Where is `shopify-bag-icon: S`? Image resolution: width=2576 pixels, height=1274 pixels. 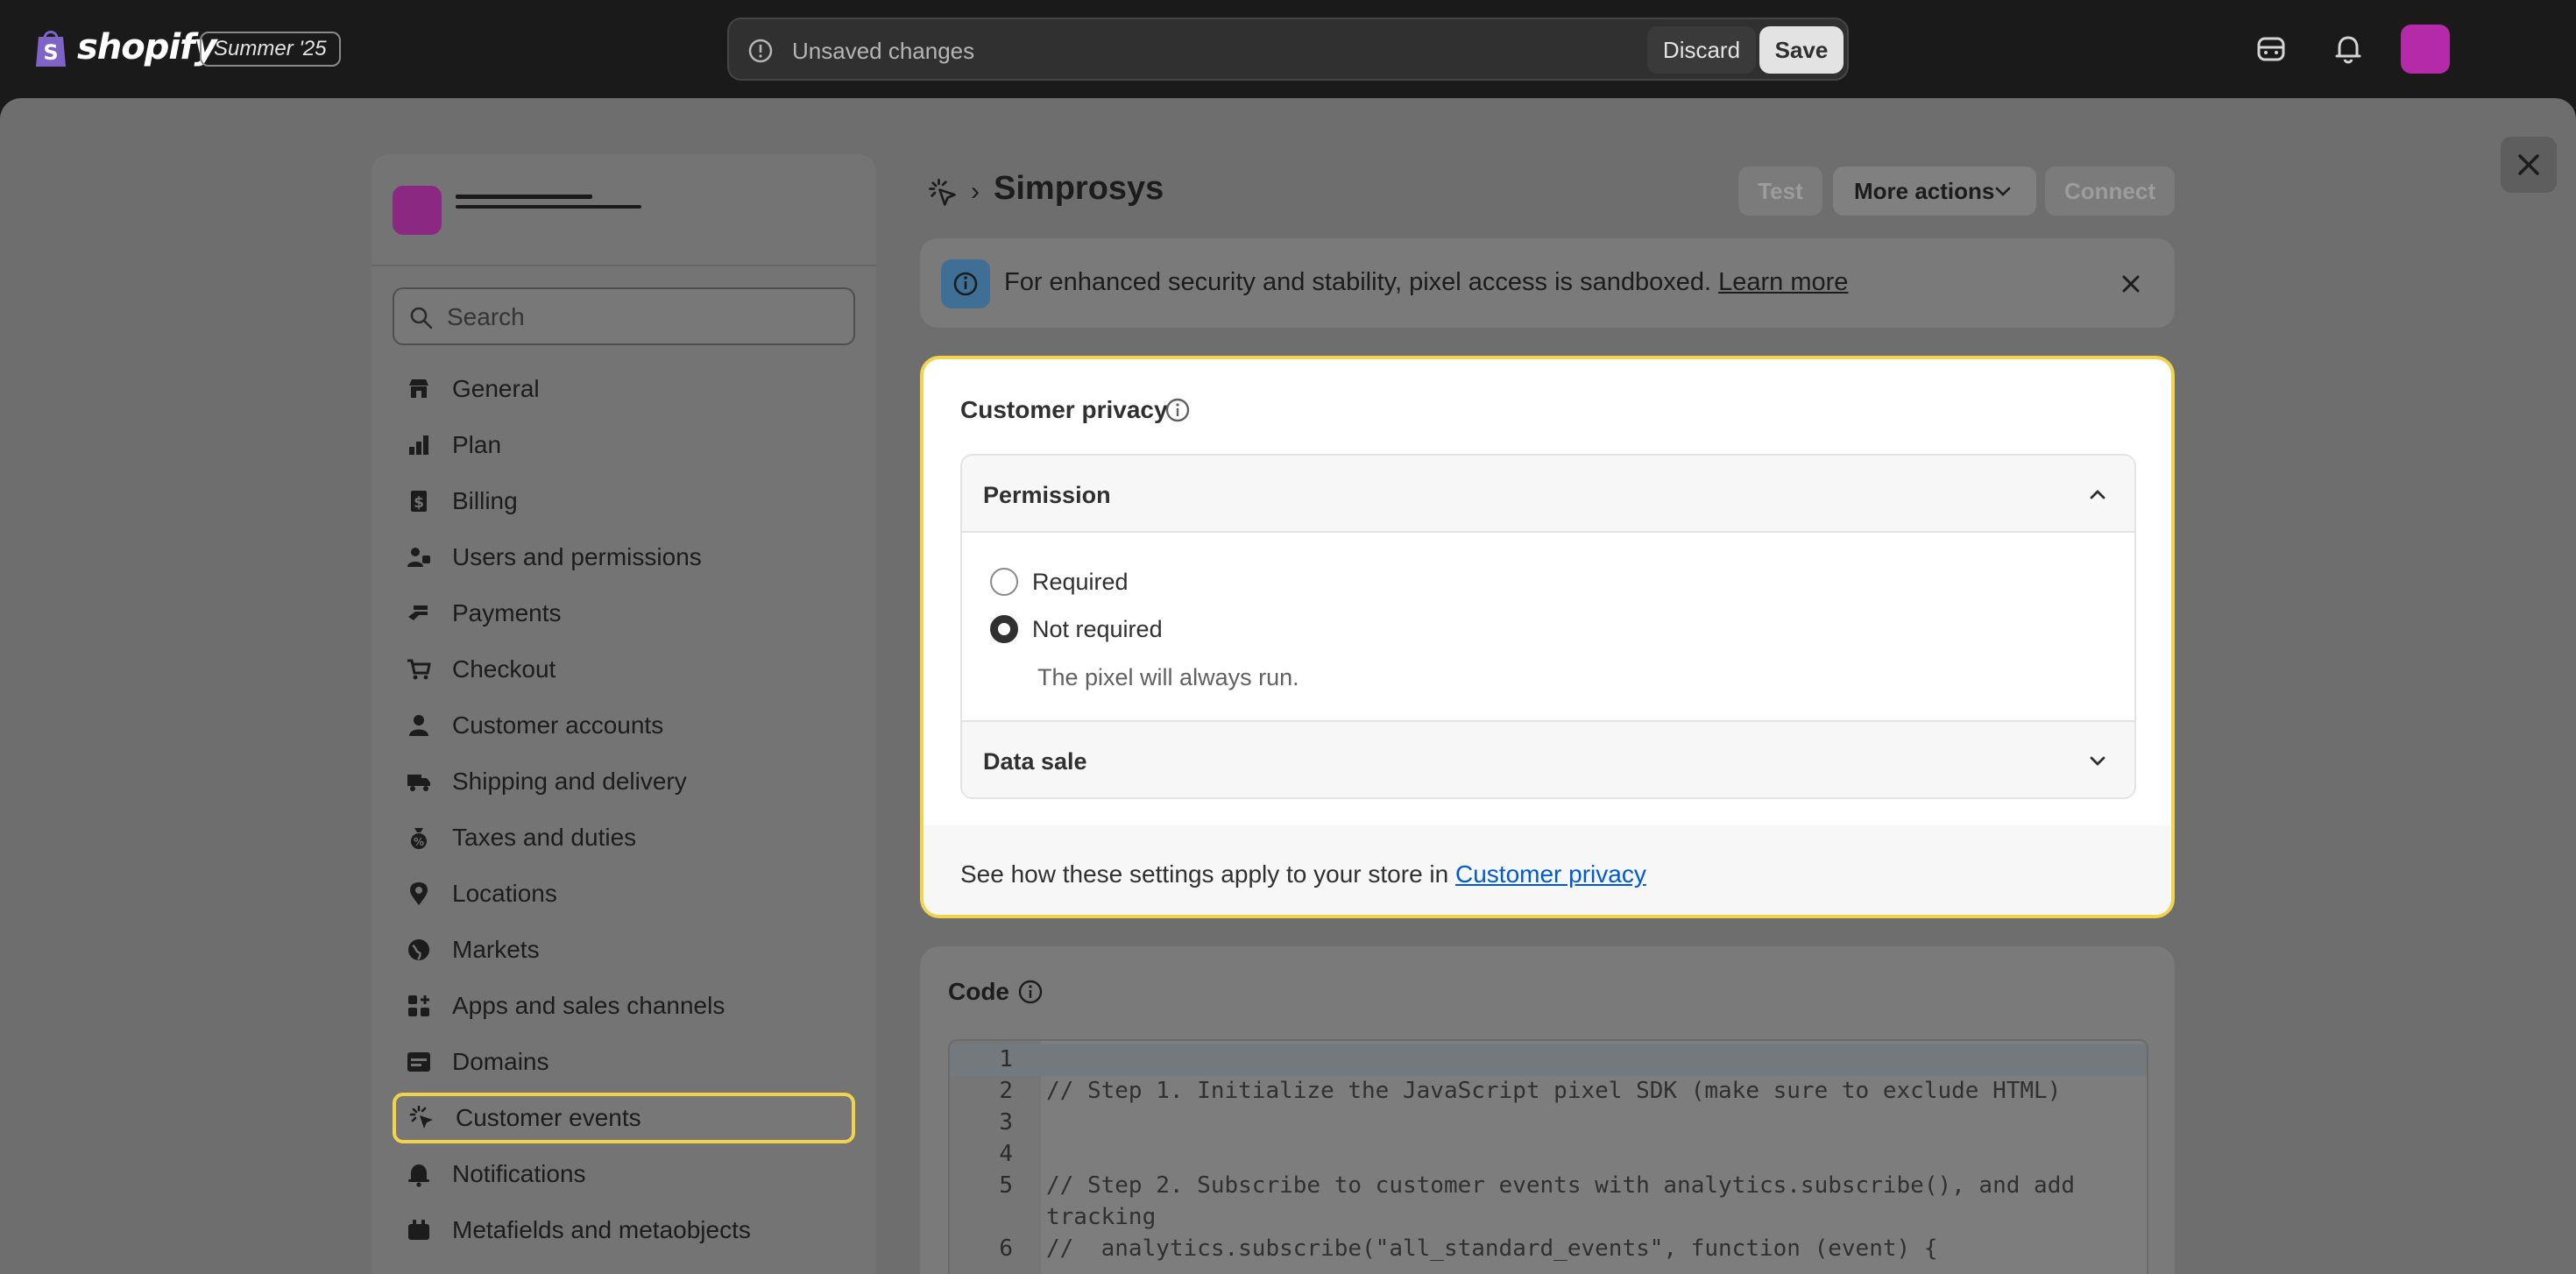
shopify-bag-icon: S is located at coordinates (51, 49).